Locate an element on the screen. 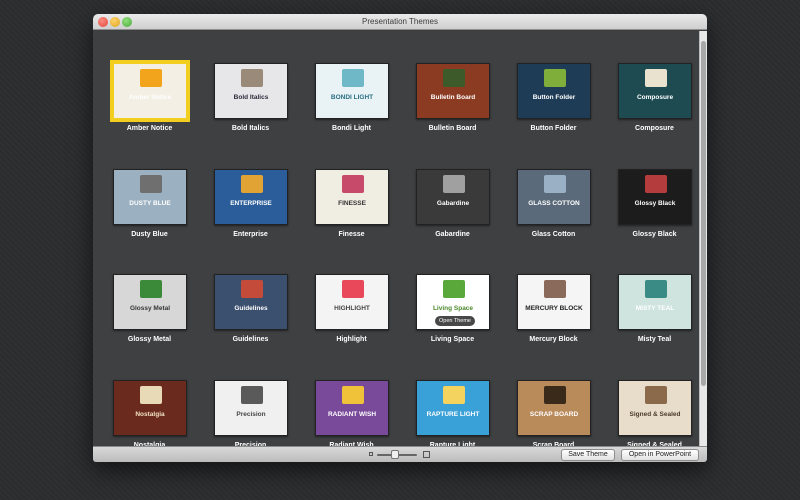  theme-name-label: Amber Notice is located at coordinates (149, 128).